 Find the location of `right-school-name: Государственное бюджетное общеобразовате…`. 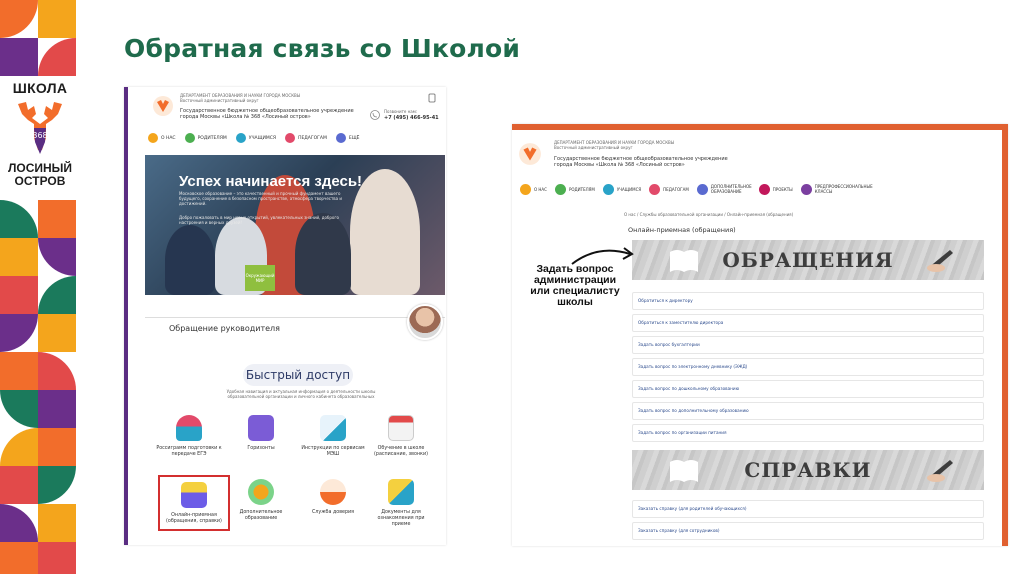

right-school-name: Государственное бюджетное общеобразовате… is located at coordinates (641, 162).